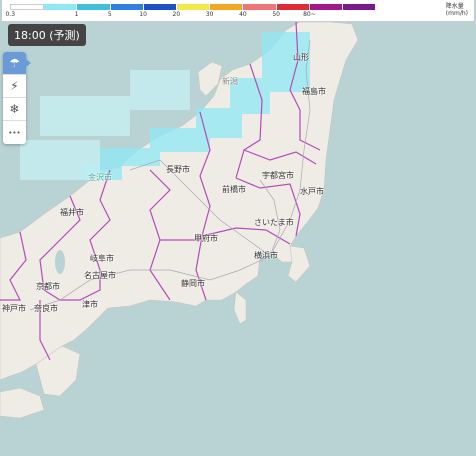 The width and height of the screenshot is (476, 456). I want to click on legend-color-scale, so click(193, 7).